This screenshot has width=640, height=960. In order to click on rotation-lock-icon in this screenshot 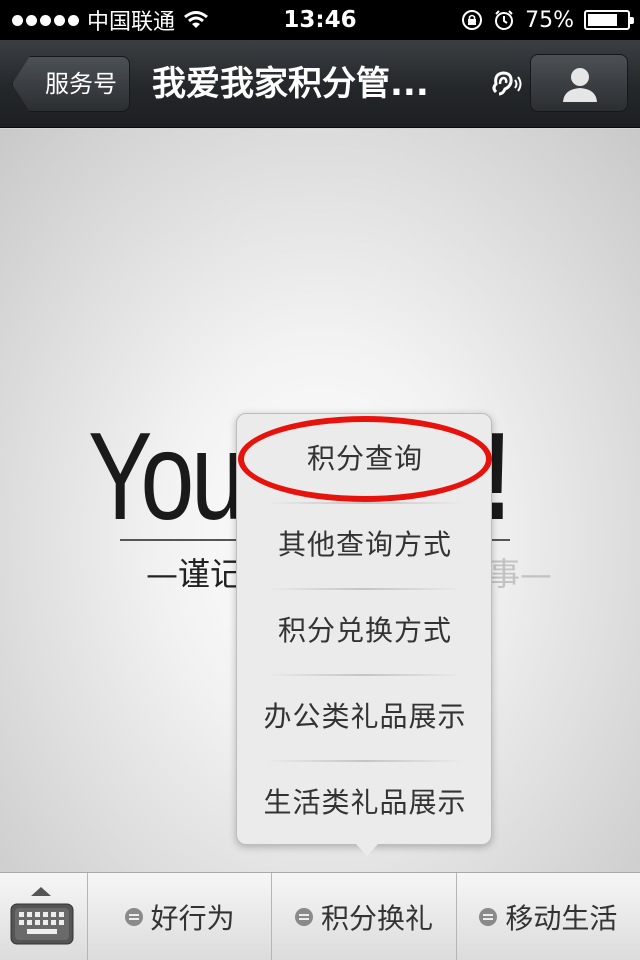, I will do `click(472, 20)`.